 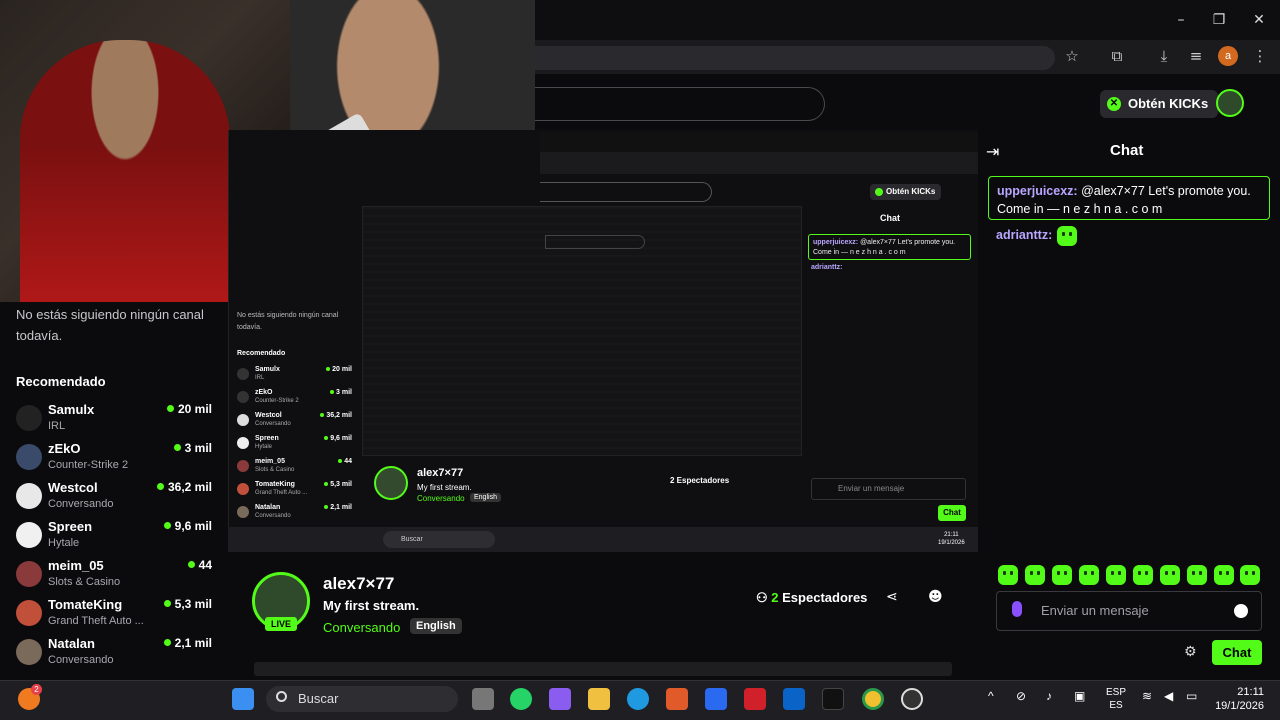 I want to click on nested-viewer-count: 2 Espectadores, so click(x=700, y=480).